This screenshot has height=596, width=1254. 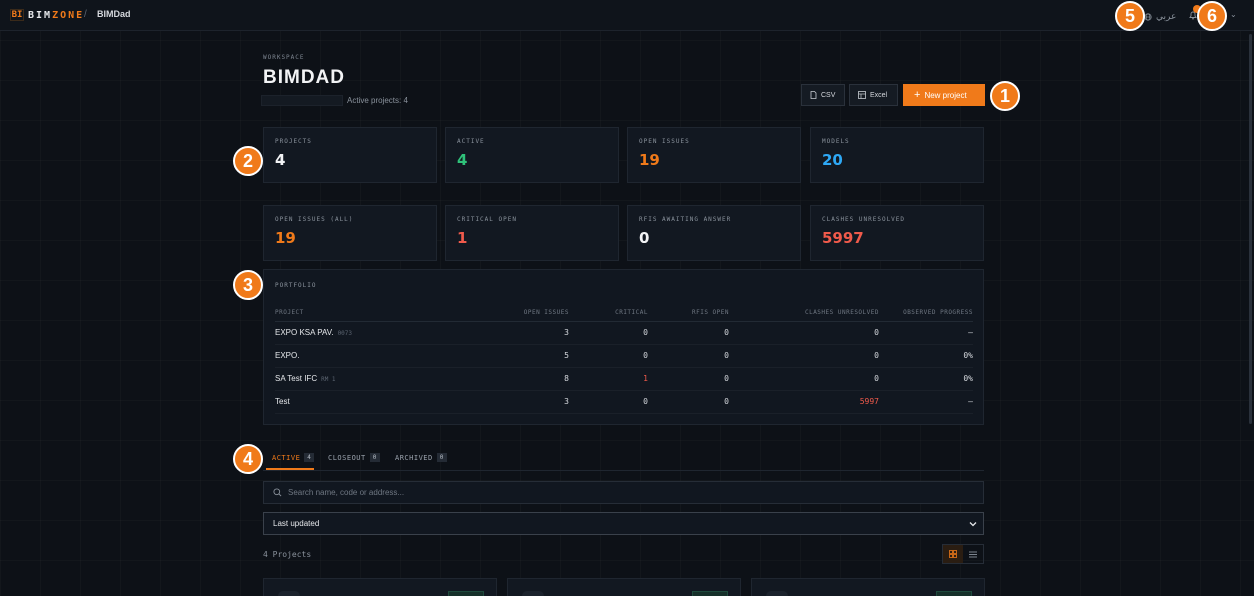 I want to click on stat-label: PROJECTS, so click(x=293, y=141).